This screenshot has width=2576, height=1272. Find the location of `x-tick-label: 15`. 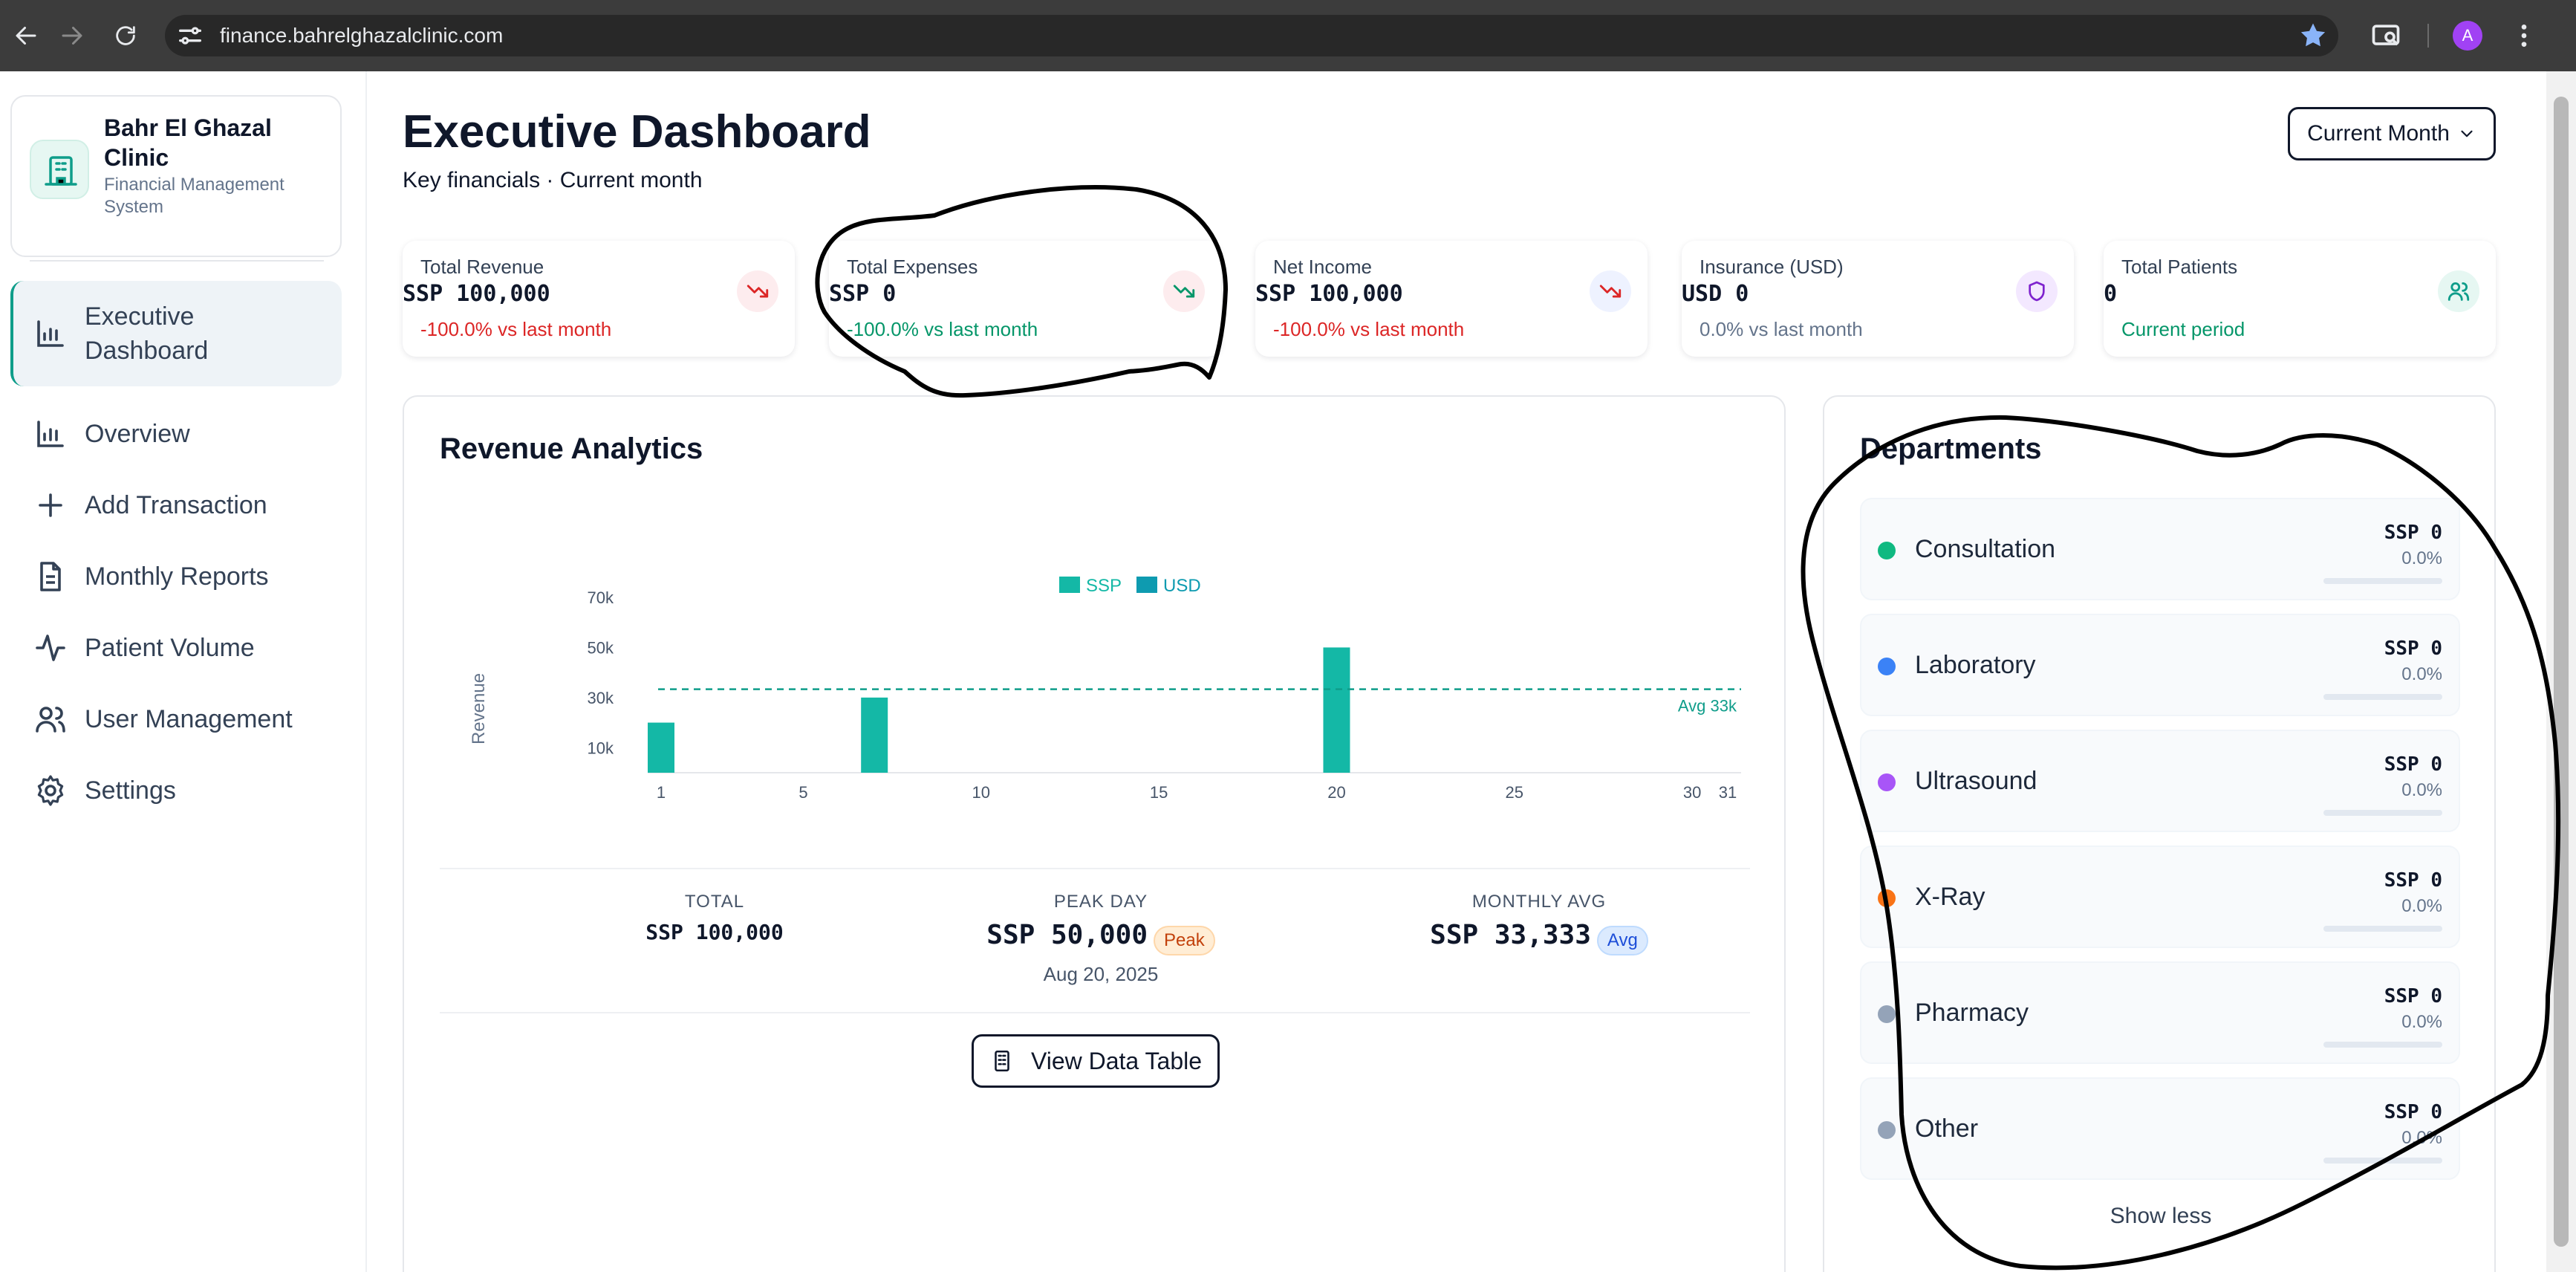

x-tick-label: 15 is located at coordinates (1159, 792).